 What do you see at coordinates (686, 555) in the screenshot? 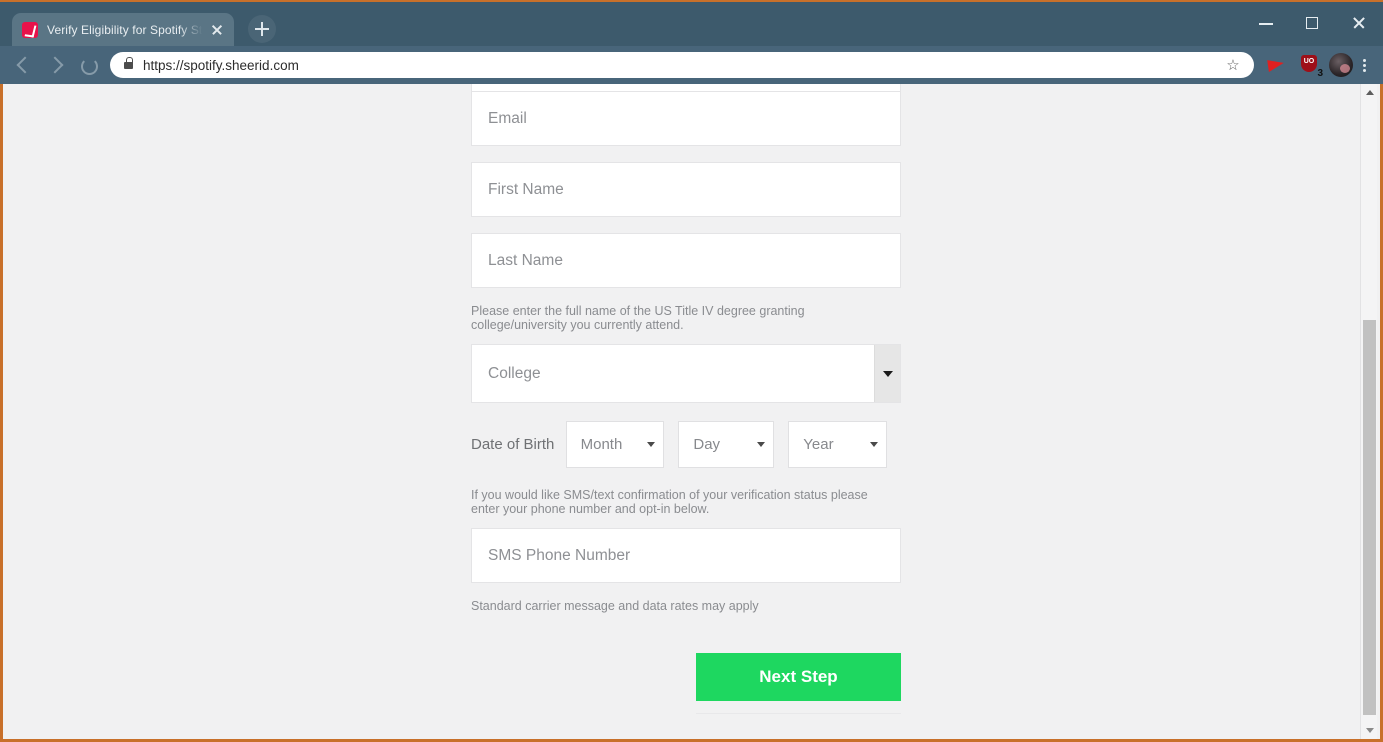
I see `sms-phone-field: SMS Phone Number` at bounding box center [686, 555].